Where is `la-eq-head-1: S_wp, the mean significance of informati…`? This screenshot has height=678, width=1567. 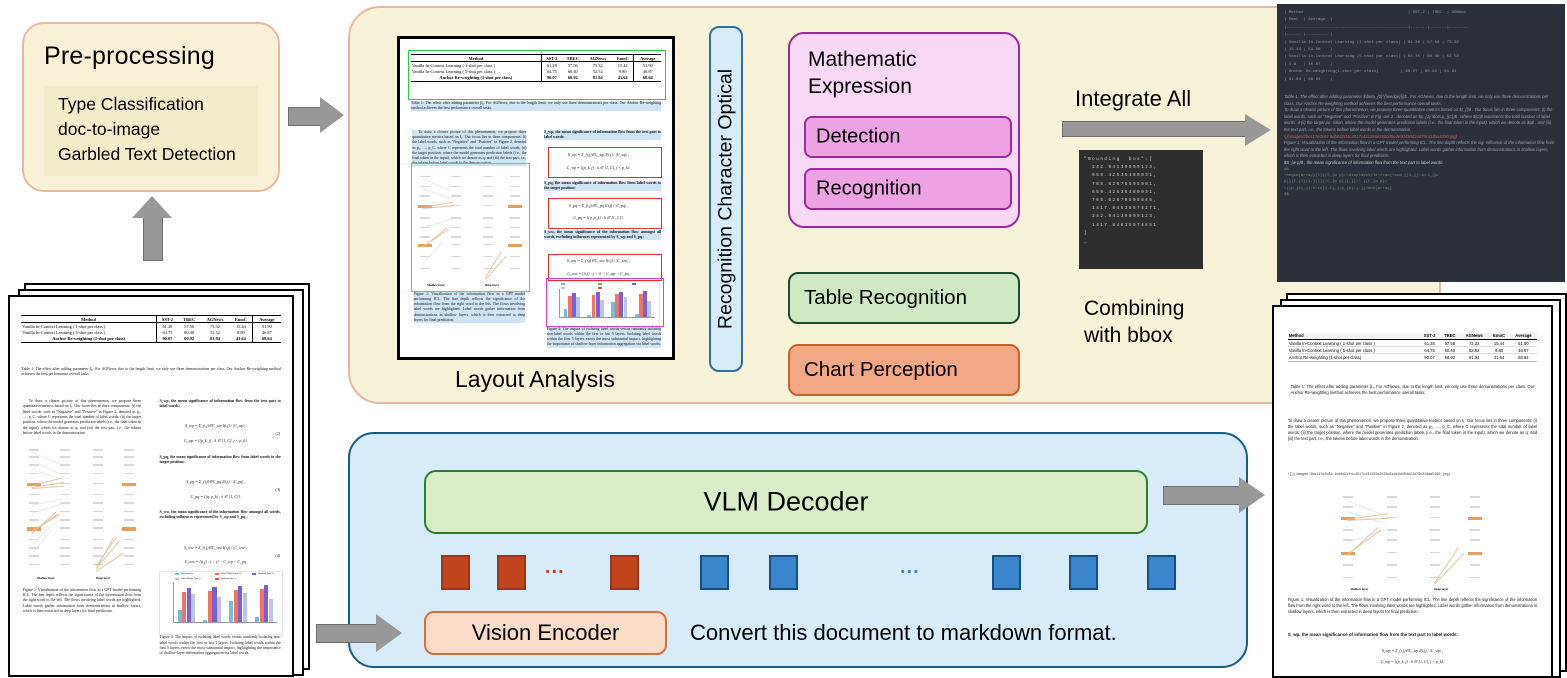 la-eq-head-1: S_wp, the mean significance of informati… is located at coordinates (603, 135).